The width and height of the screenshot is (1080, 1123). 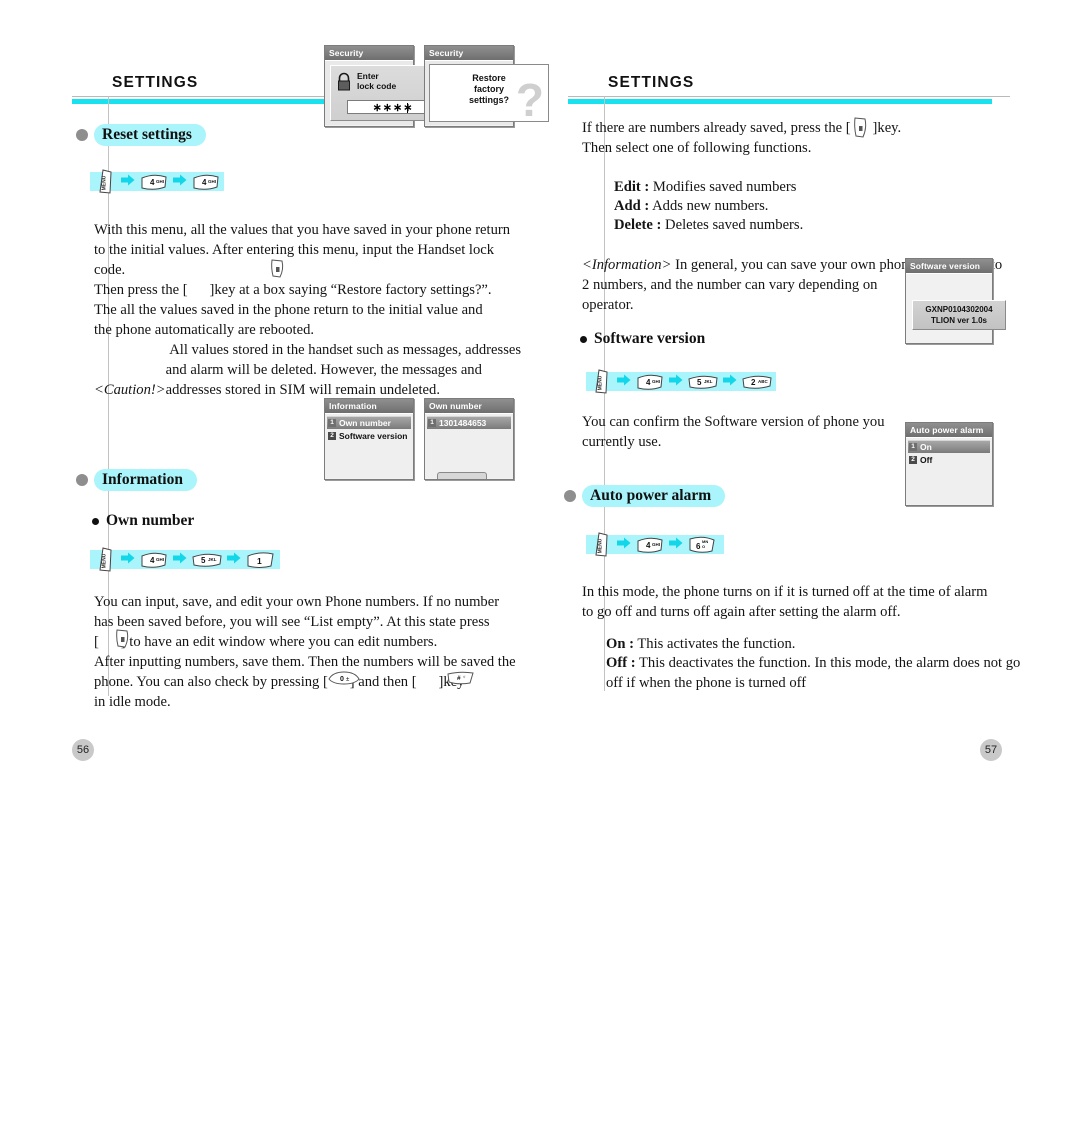 I want to click on software-version-build: GXNP0104302004, so click(x=959, y=309).